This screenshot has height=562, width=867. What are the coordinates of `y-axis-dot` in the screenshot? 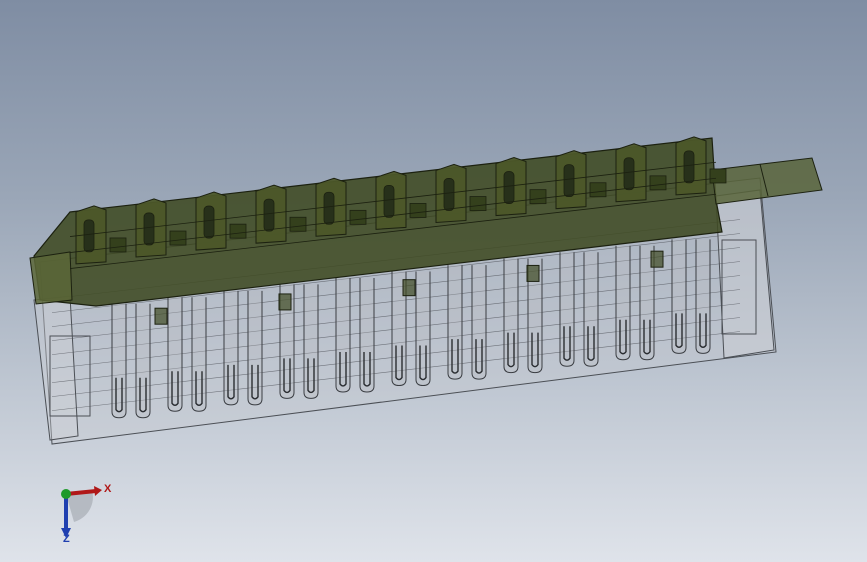 It's located at (66, 494).